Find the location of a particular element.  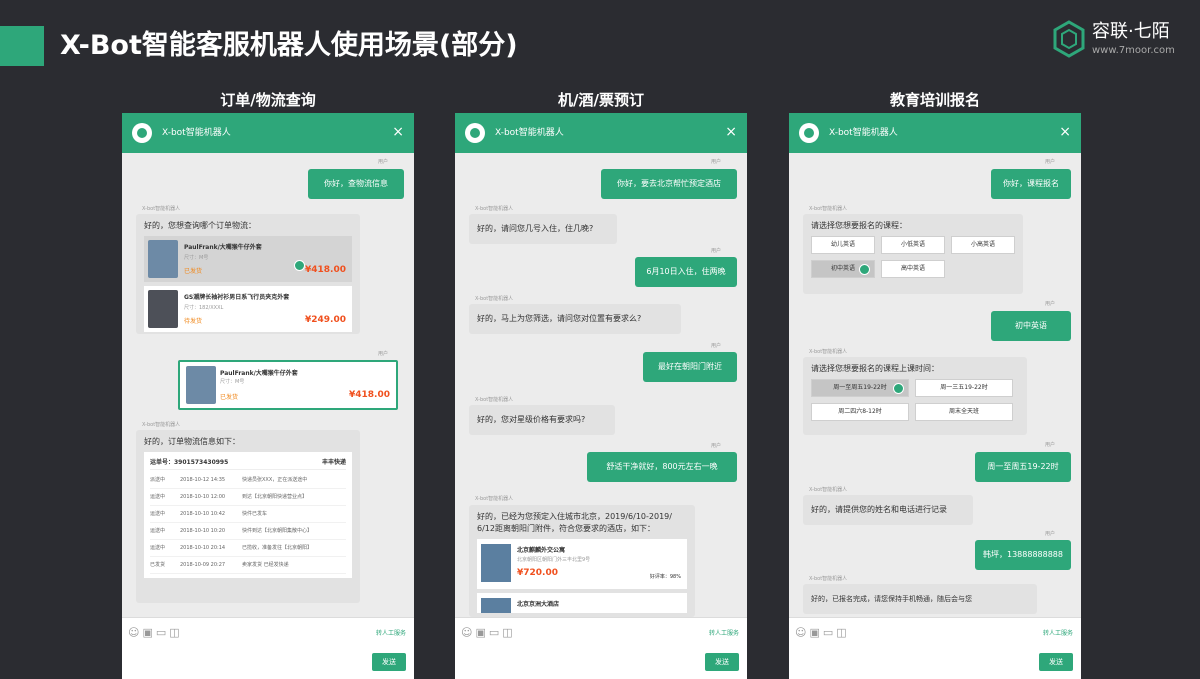

hotel-card: 北京麒麟外交公寓 北京朝阳区朝阳门外三丰北里9号 ¥720.00 好评率：98% is located at coordinates (582, 564).